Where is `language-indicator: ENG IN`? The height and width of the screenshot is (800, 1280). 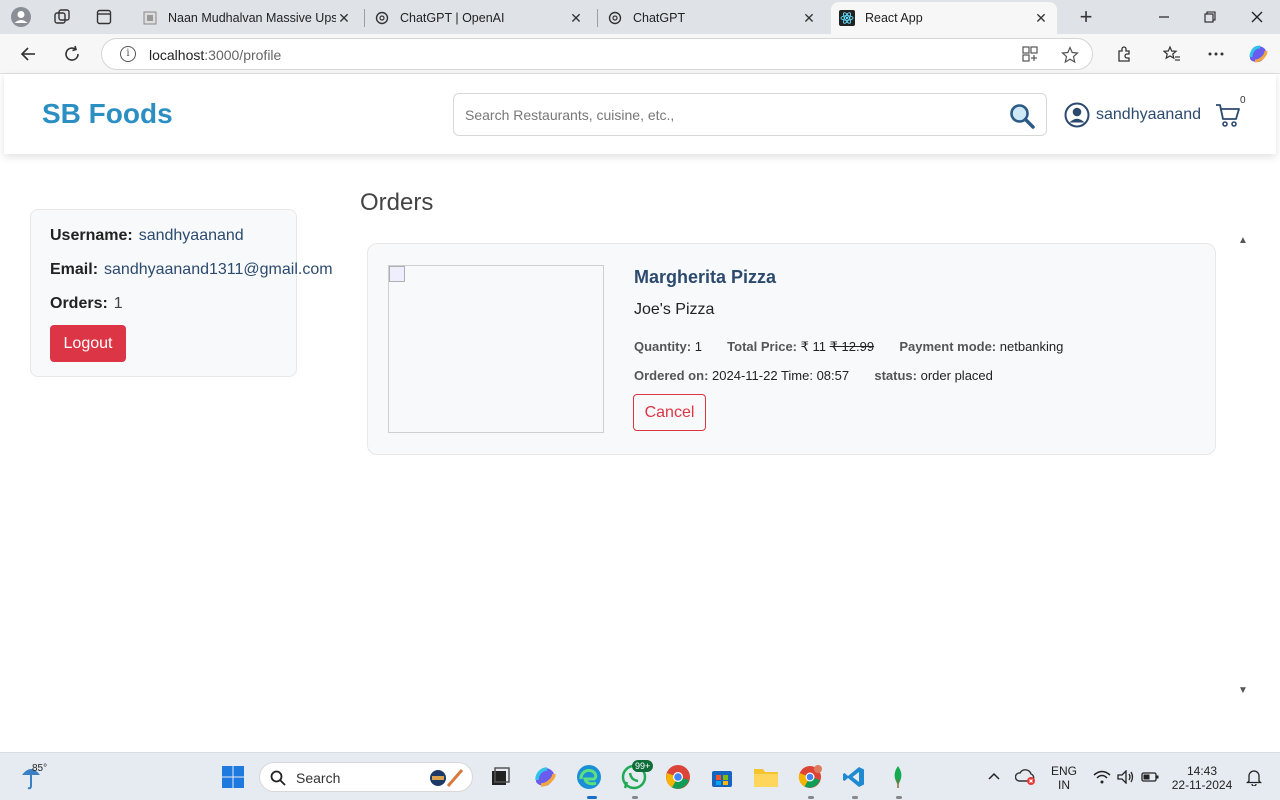
language-indicator: ENG IN is located at coordinates (1064, 778).